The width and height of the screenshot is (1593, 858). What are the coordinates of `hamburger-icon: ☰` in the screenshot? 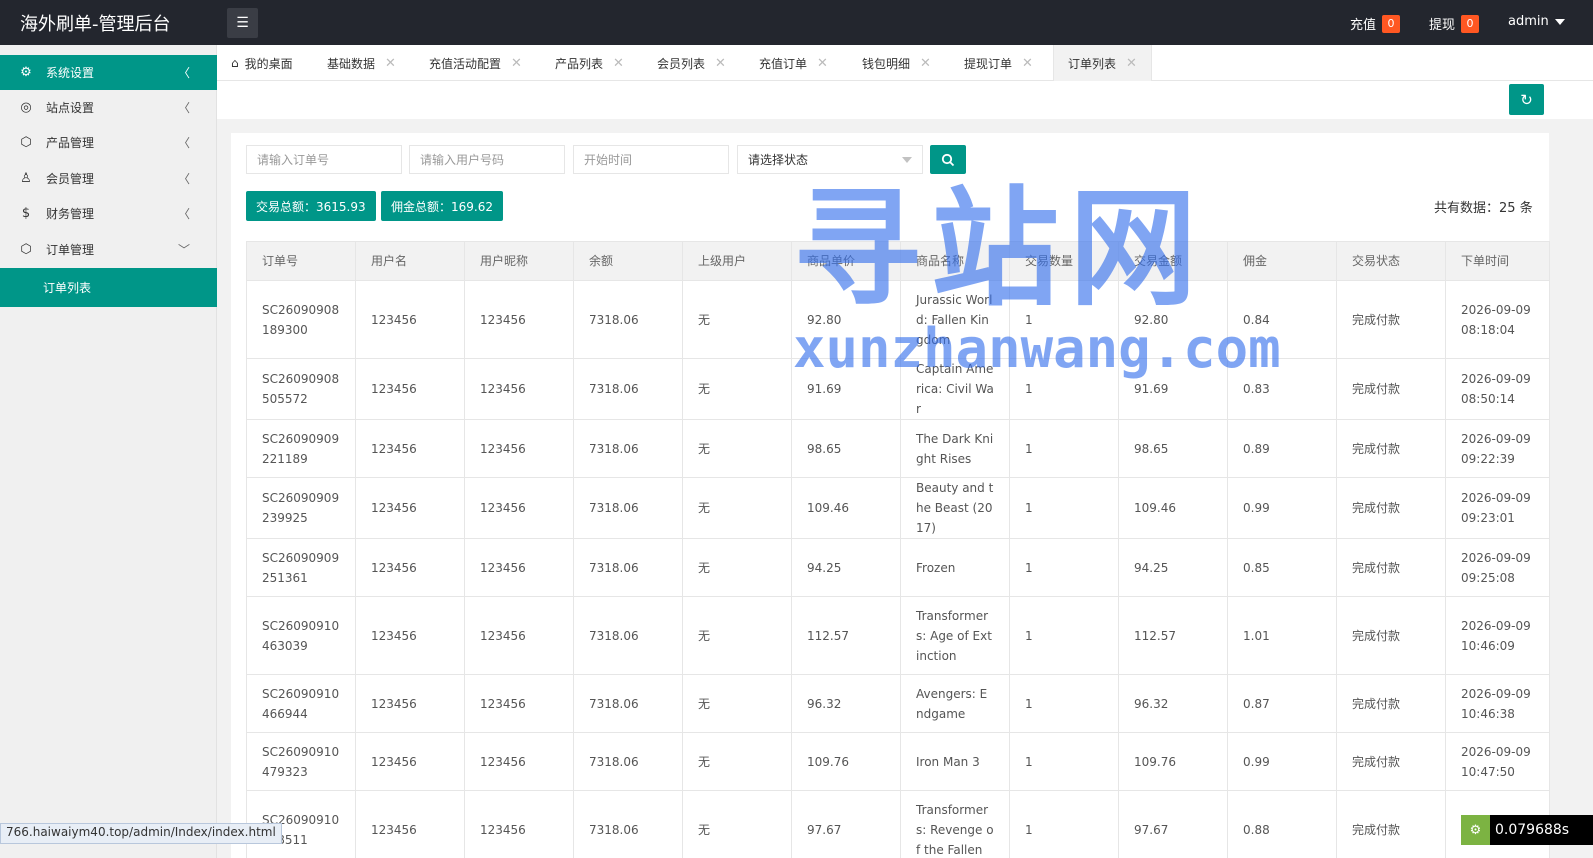 It's located at (242, 23).